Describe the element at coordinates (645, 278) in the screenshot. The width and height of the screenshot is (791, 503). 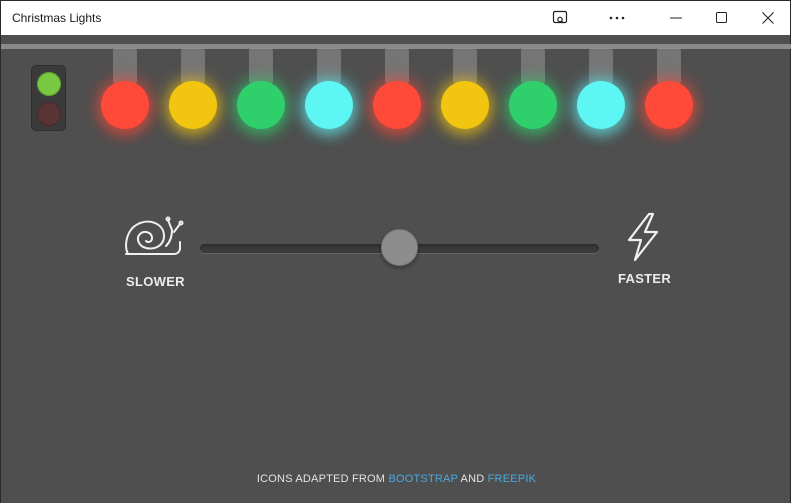
I see `faster-label: FASTER` at that location.